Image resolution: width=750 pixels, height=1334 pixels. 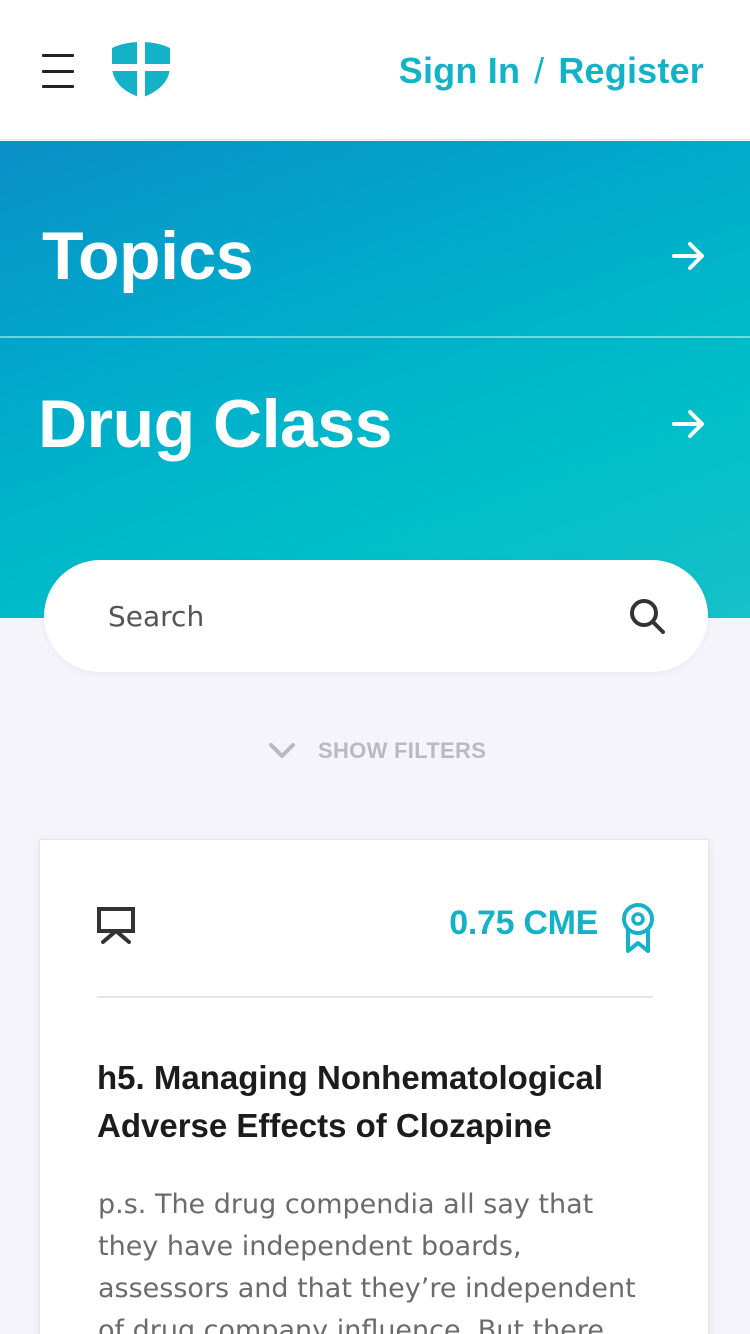 What do you see at coordinates (459, 70) in the screenshot?
I see `sign-in-link: Sign In` at bounding box center [459, 70].